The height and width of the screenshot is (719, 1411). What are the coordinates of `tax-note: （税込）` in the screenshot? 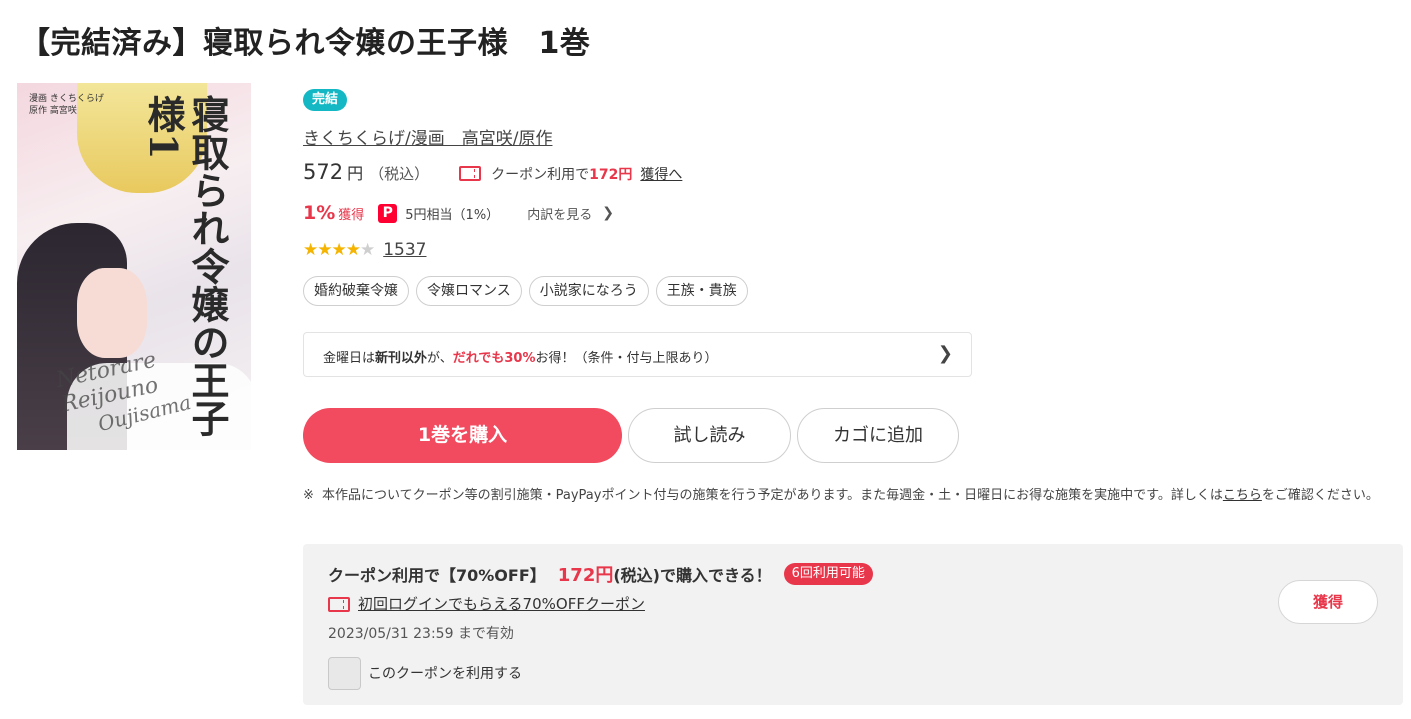 It's located at (399, 174).